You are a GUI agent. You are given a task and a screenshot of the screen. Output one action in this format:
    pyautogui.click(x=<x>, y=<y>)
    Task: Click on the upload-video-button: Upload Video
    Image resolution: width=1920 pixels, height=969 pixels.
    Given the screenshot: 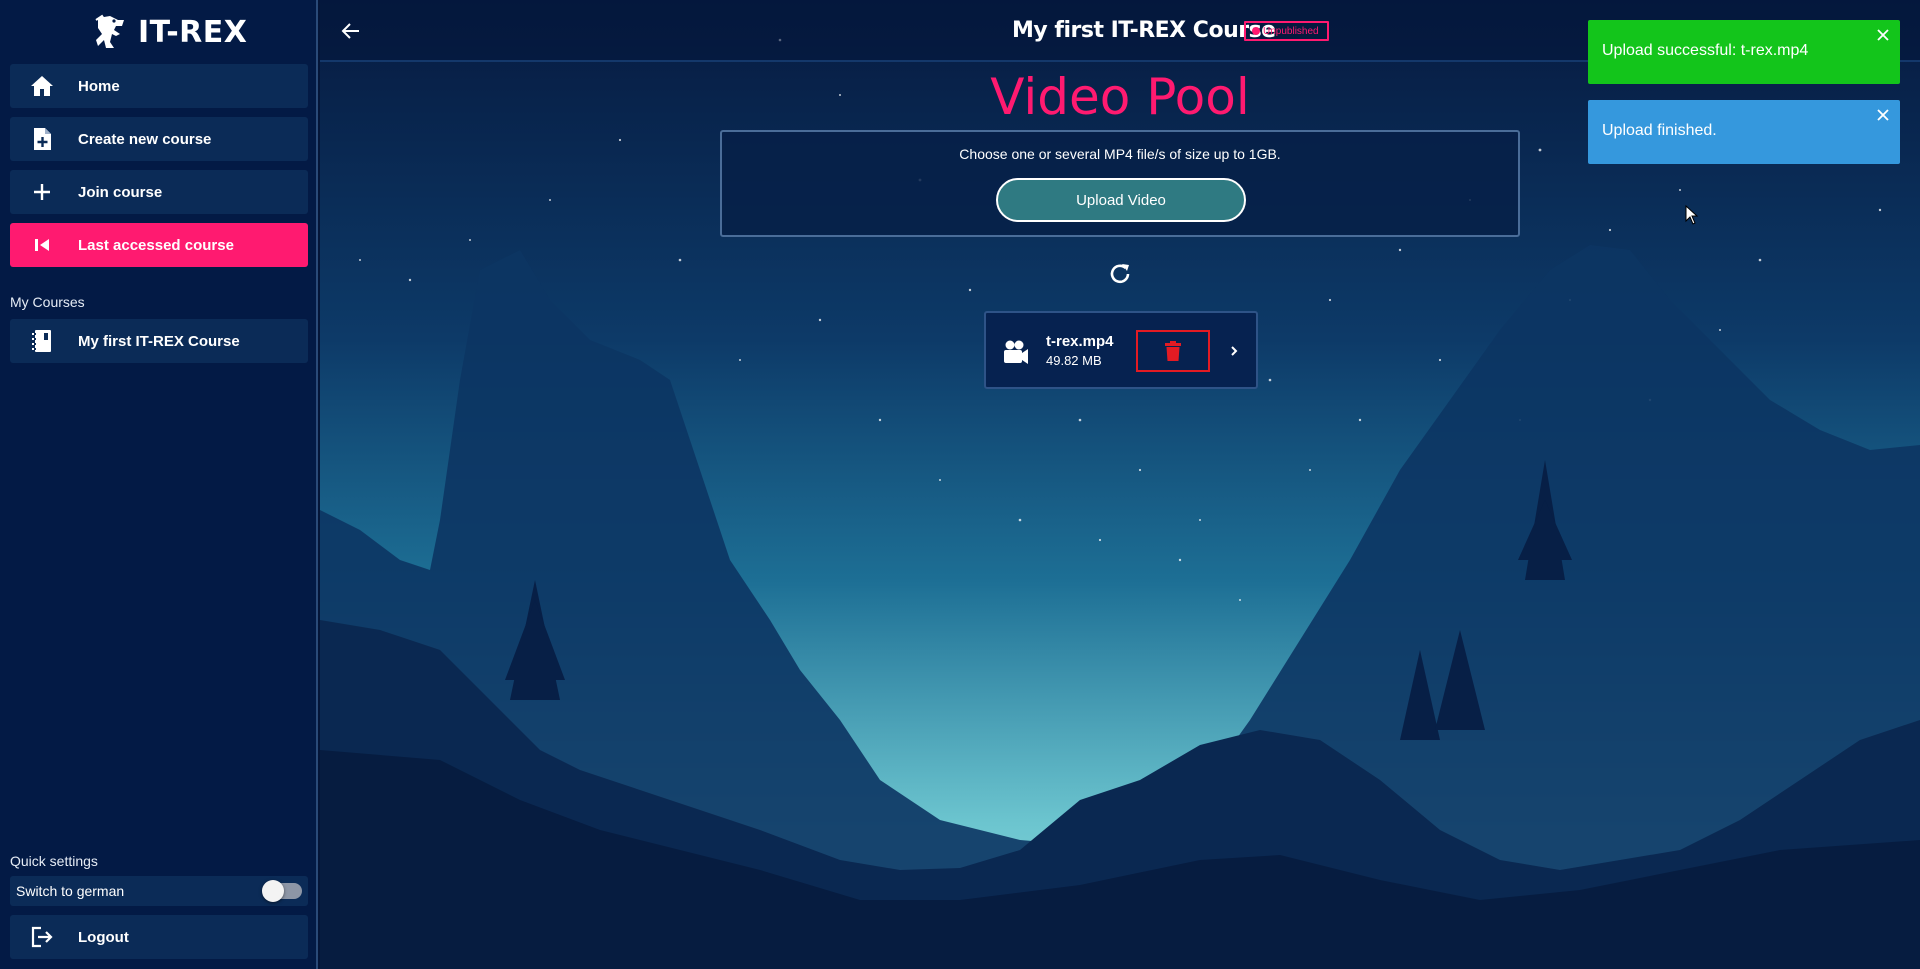 What is the action you would take?
    pyautogui.click(x=1121, y=200)
    